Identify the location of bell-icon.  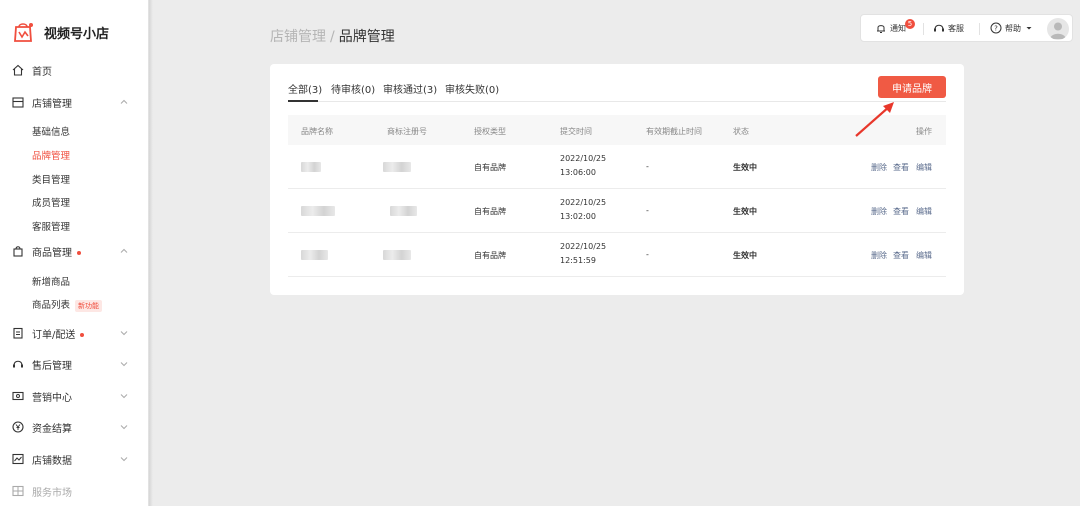
(881, 29).